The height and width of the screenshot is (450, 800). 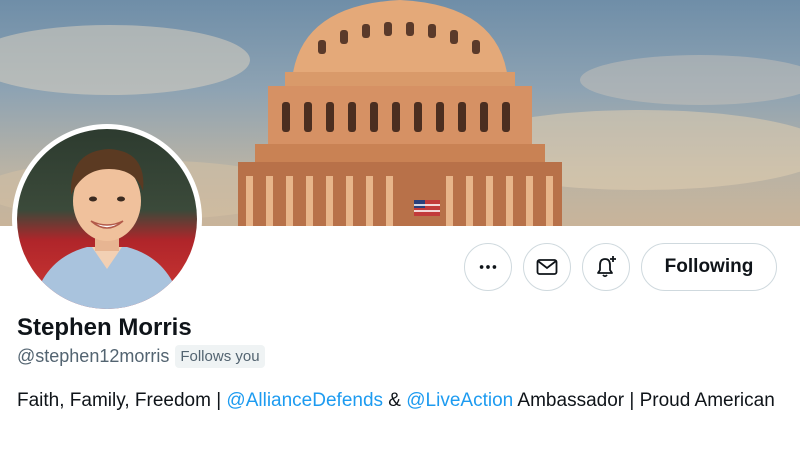 What do you see at coordinates (644, 400) in the screenshot?
I see `bio-text: Ambassador | Proud American` at bounding box center [644, 400].